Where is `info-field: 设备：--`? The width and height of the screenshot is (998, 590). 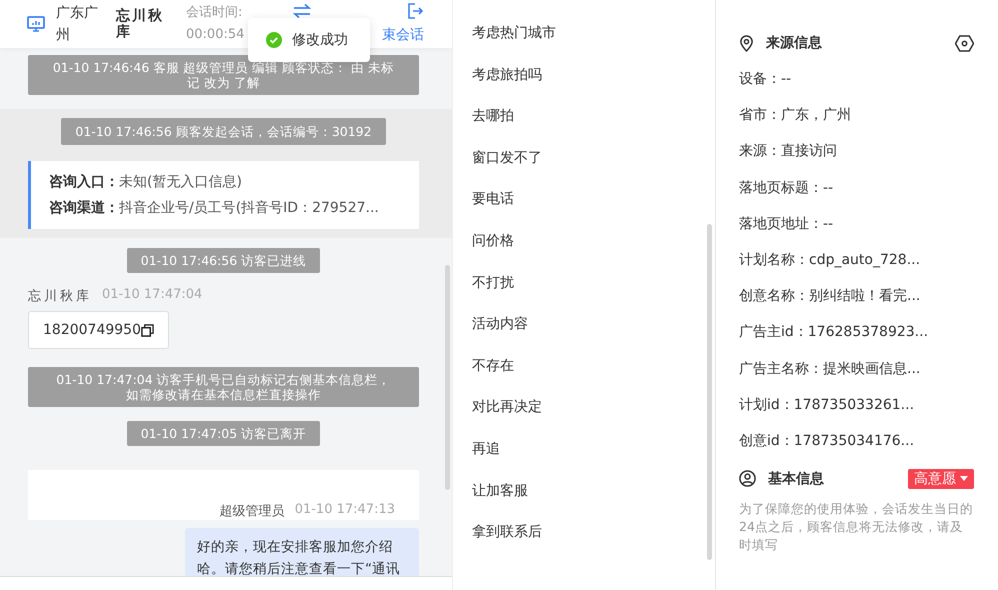 info-field: 设备：-- is located at coordinates (856, 79).